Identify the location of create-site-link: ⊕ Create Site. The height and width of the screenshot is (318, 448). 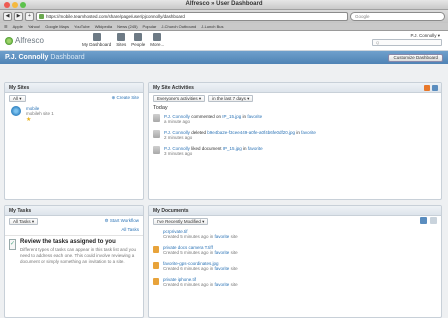
(125, 98).